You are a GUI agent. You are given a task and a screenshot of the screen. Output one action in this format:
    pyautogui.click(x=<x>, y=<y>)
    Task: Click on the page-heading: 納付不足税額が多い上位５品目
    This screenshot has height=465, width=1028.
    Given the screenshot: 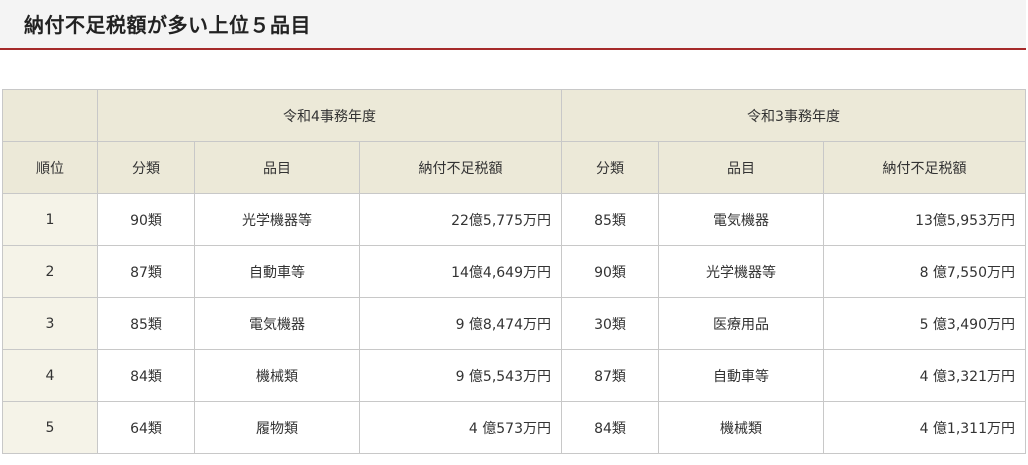 What is the action you would take?
    pyautogui.click(x=513, y=25)
    